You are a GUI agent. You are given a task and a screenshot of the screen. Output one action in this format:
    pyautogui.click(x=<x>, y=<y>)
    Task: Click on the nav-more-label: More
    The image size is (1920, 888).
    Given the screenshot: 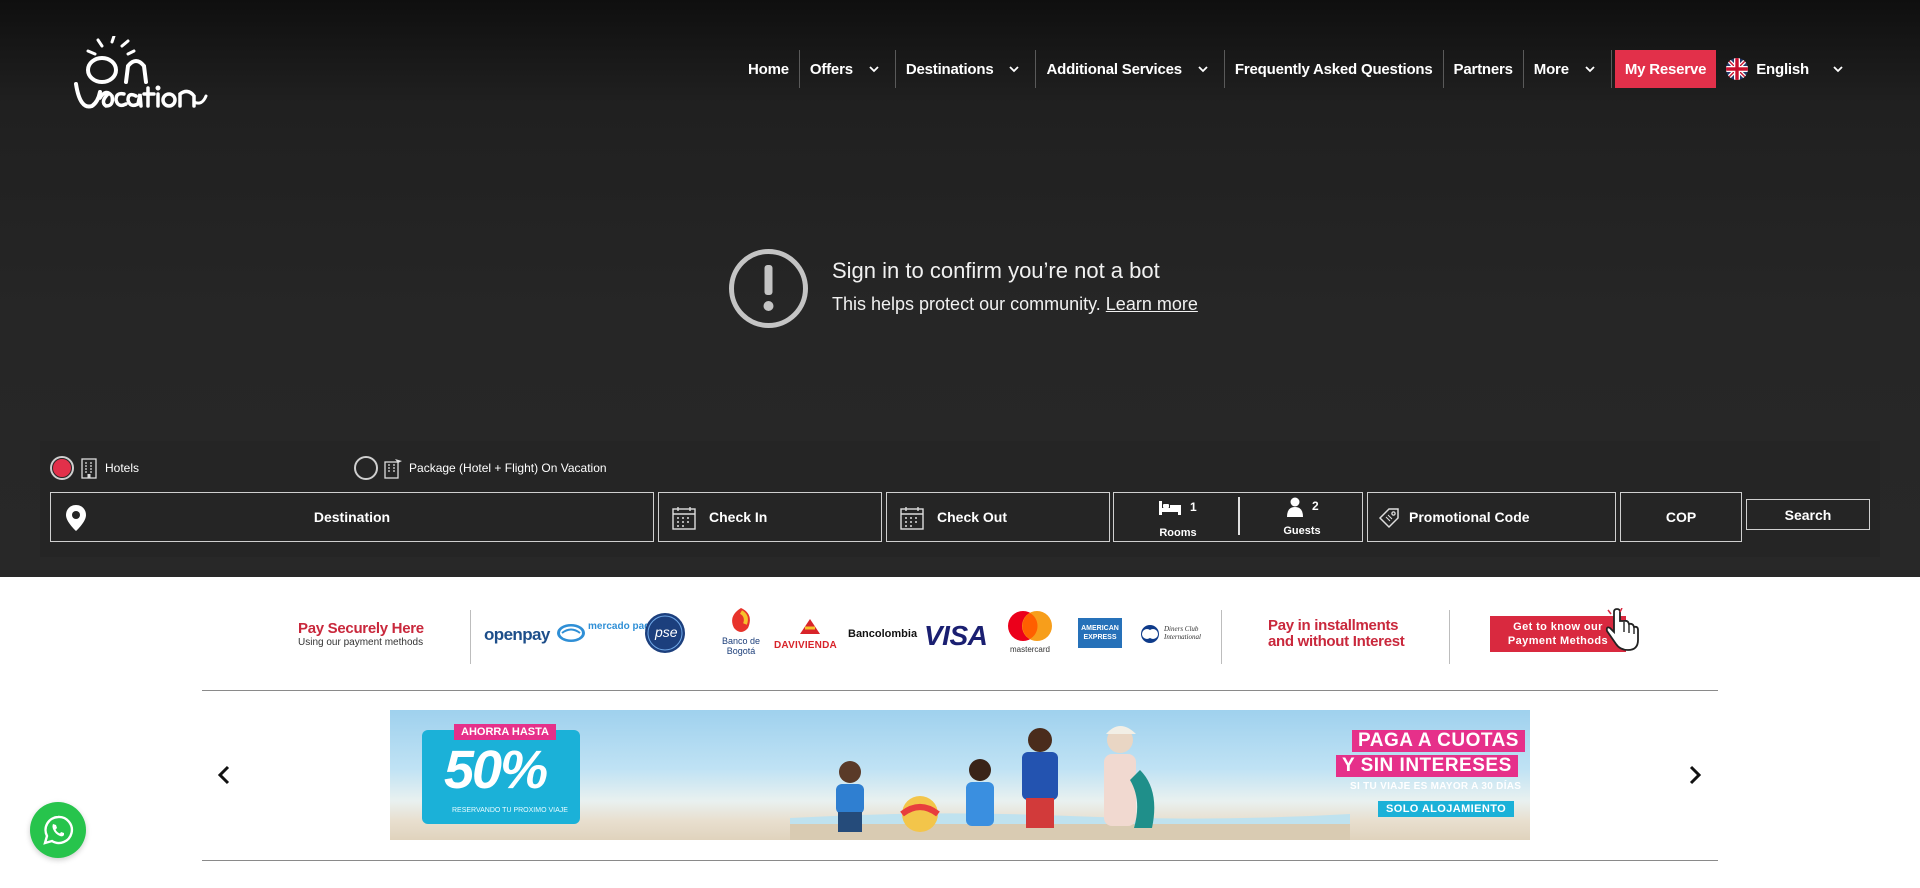 What is the action you would take?
    pyautogui.click(x=1551, y=69)
    